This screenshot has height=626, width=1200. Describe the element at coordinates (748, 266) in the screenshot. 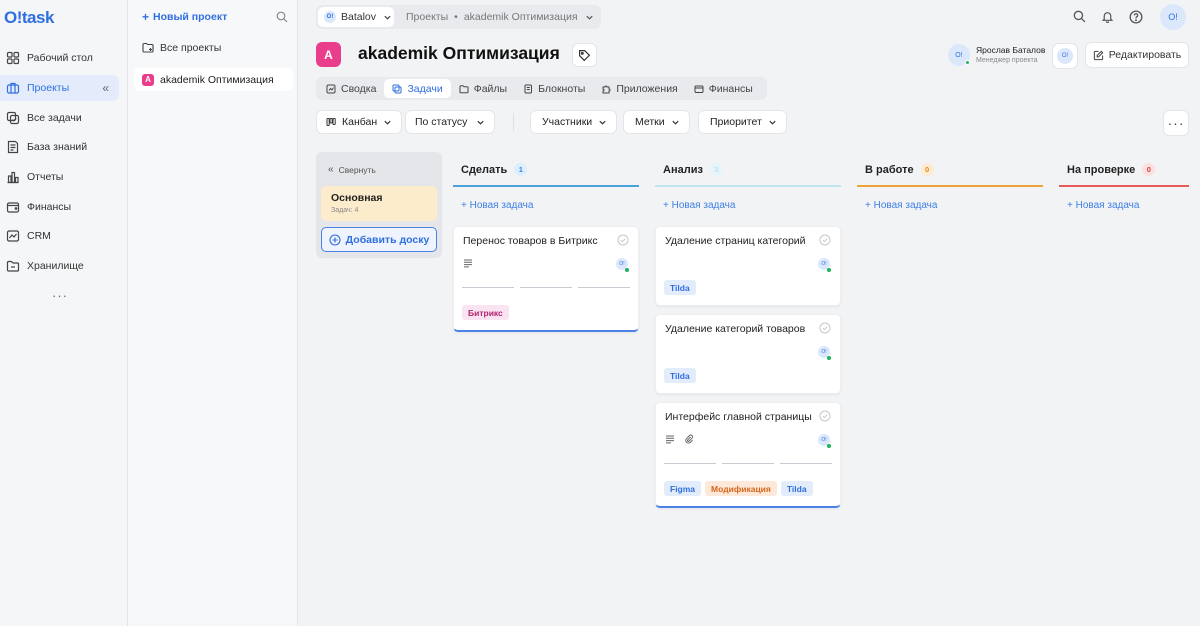

I see `task-card: Удаление страниц категорий O! Tilda` at that location.